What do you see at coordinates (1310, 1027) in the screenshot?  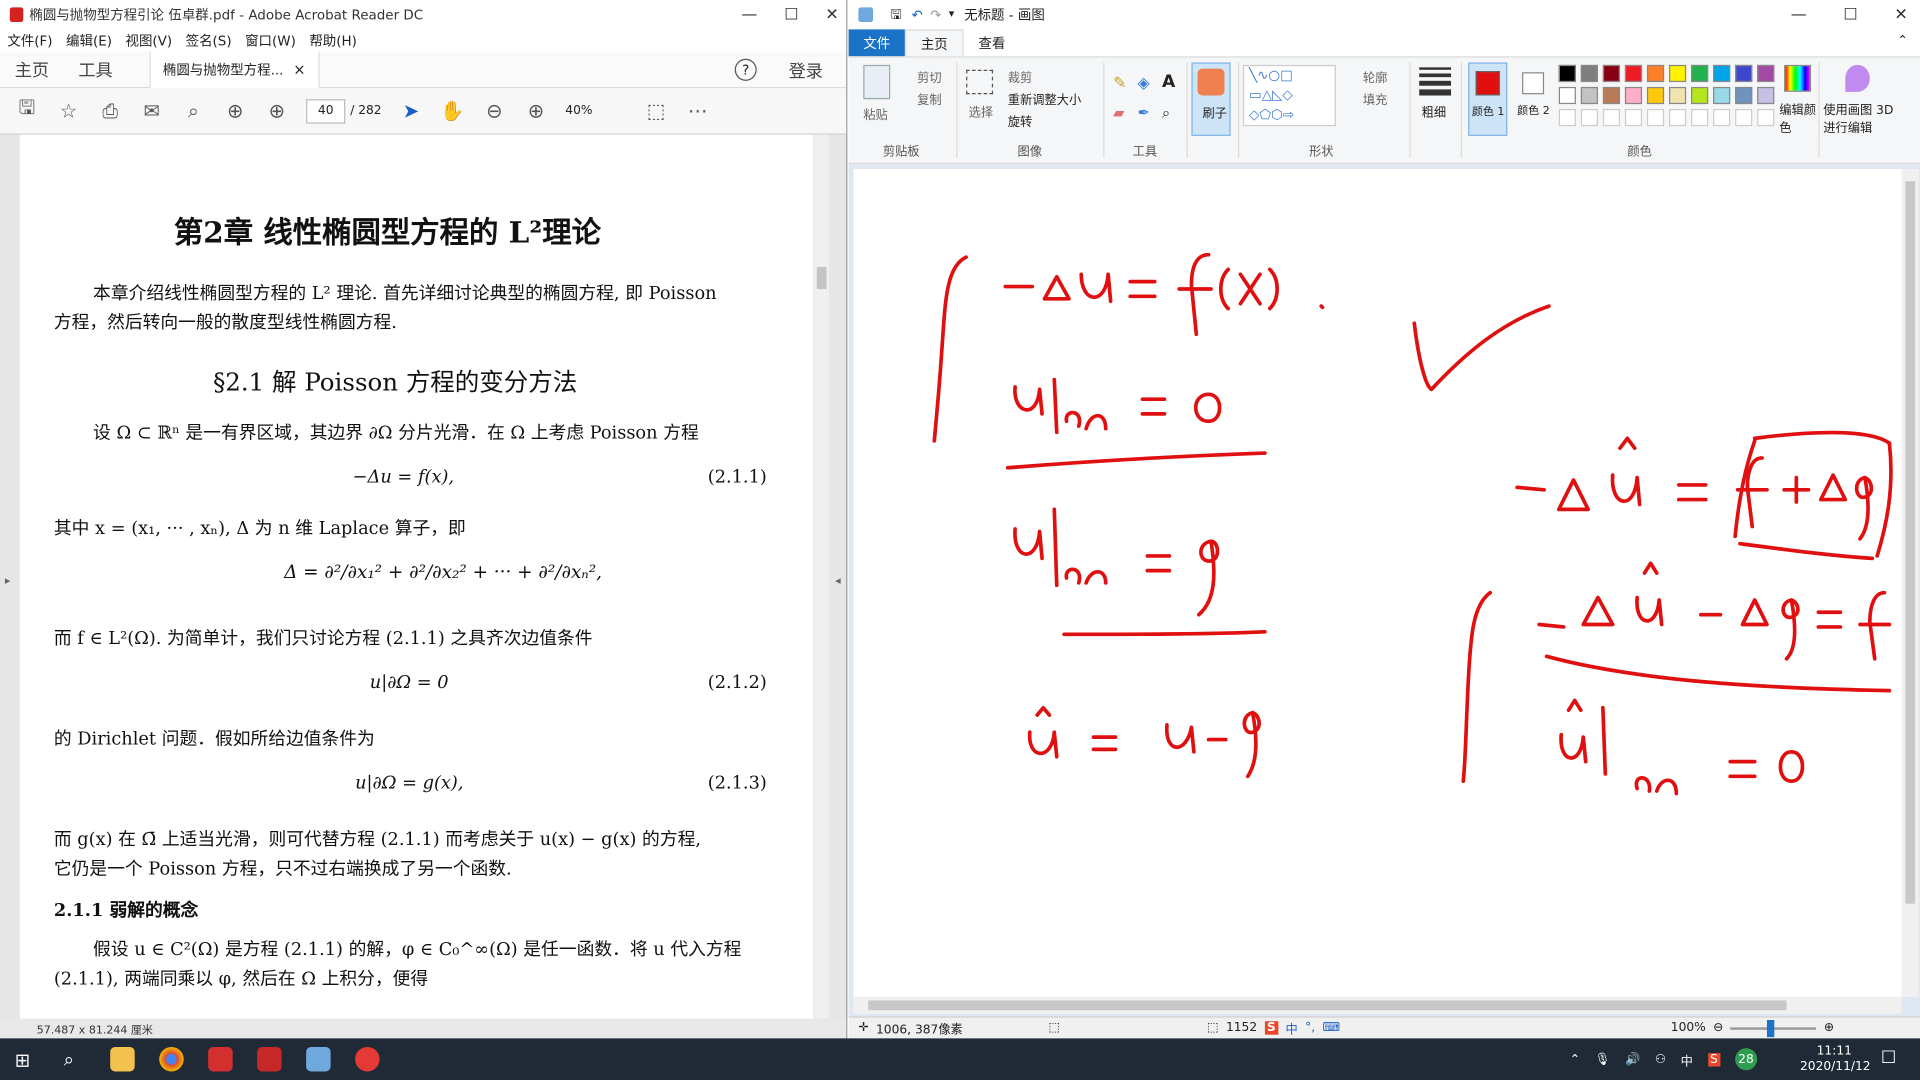 I see `ime-punctuation-icon: °,` at bounding box center [1310, 1027].